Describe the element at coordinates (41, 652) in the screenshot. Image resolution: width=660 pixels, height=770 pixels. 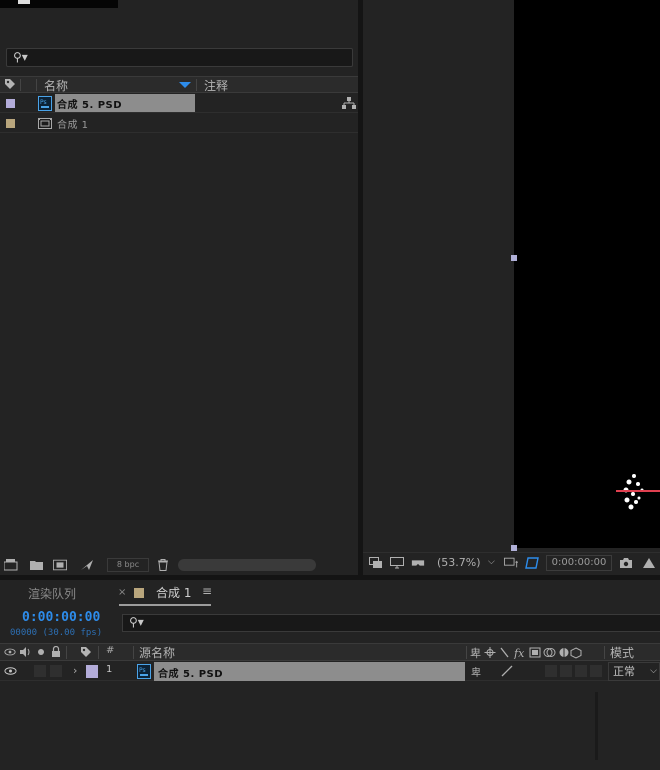
I see `solo-icon` at that location.